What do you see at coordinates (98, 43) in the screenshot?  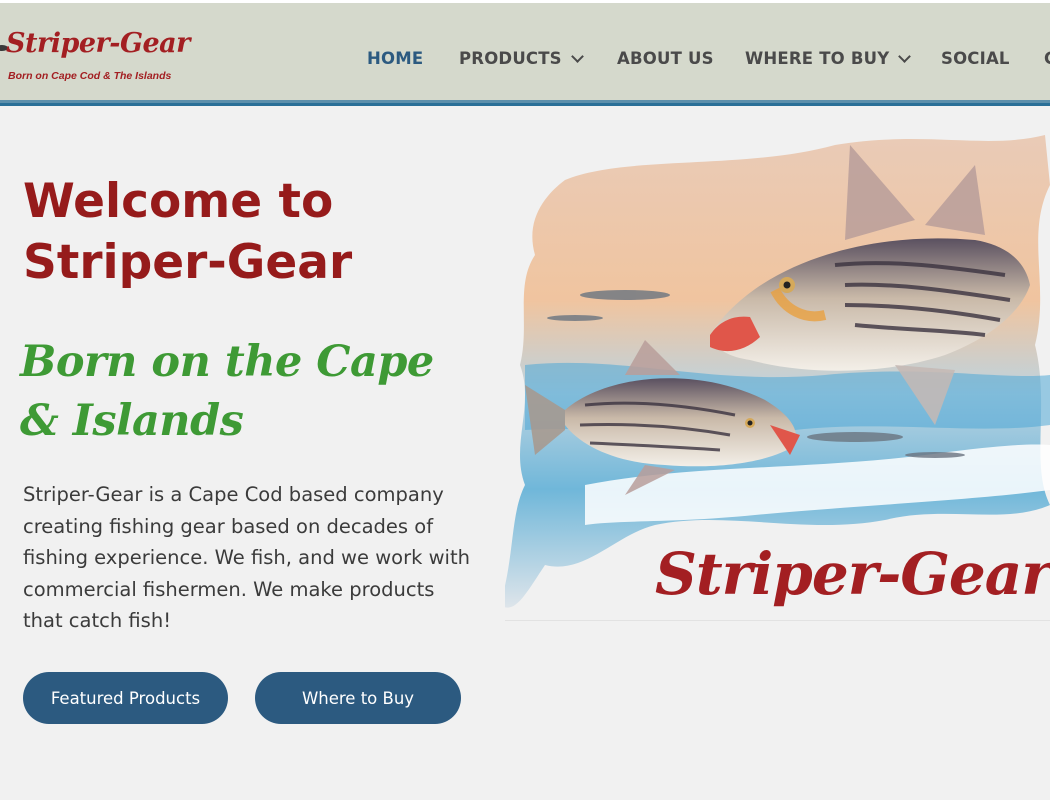 I see `logo-title: Striper-Gear` at bounding box center [98, 43].